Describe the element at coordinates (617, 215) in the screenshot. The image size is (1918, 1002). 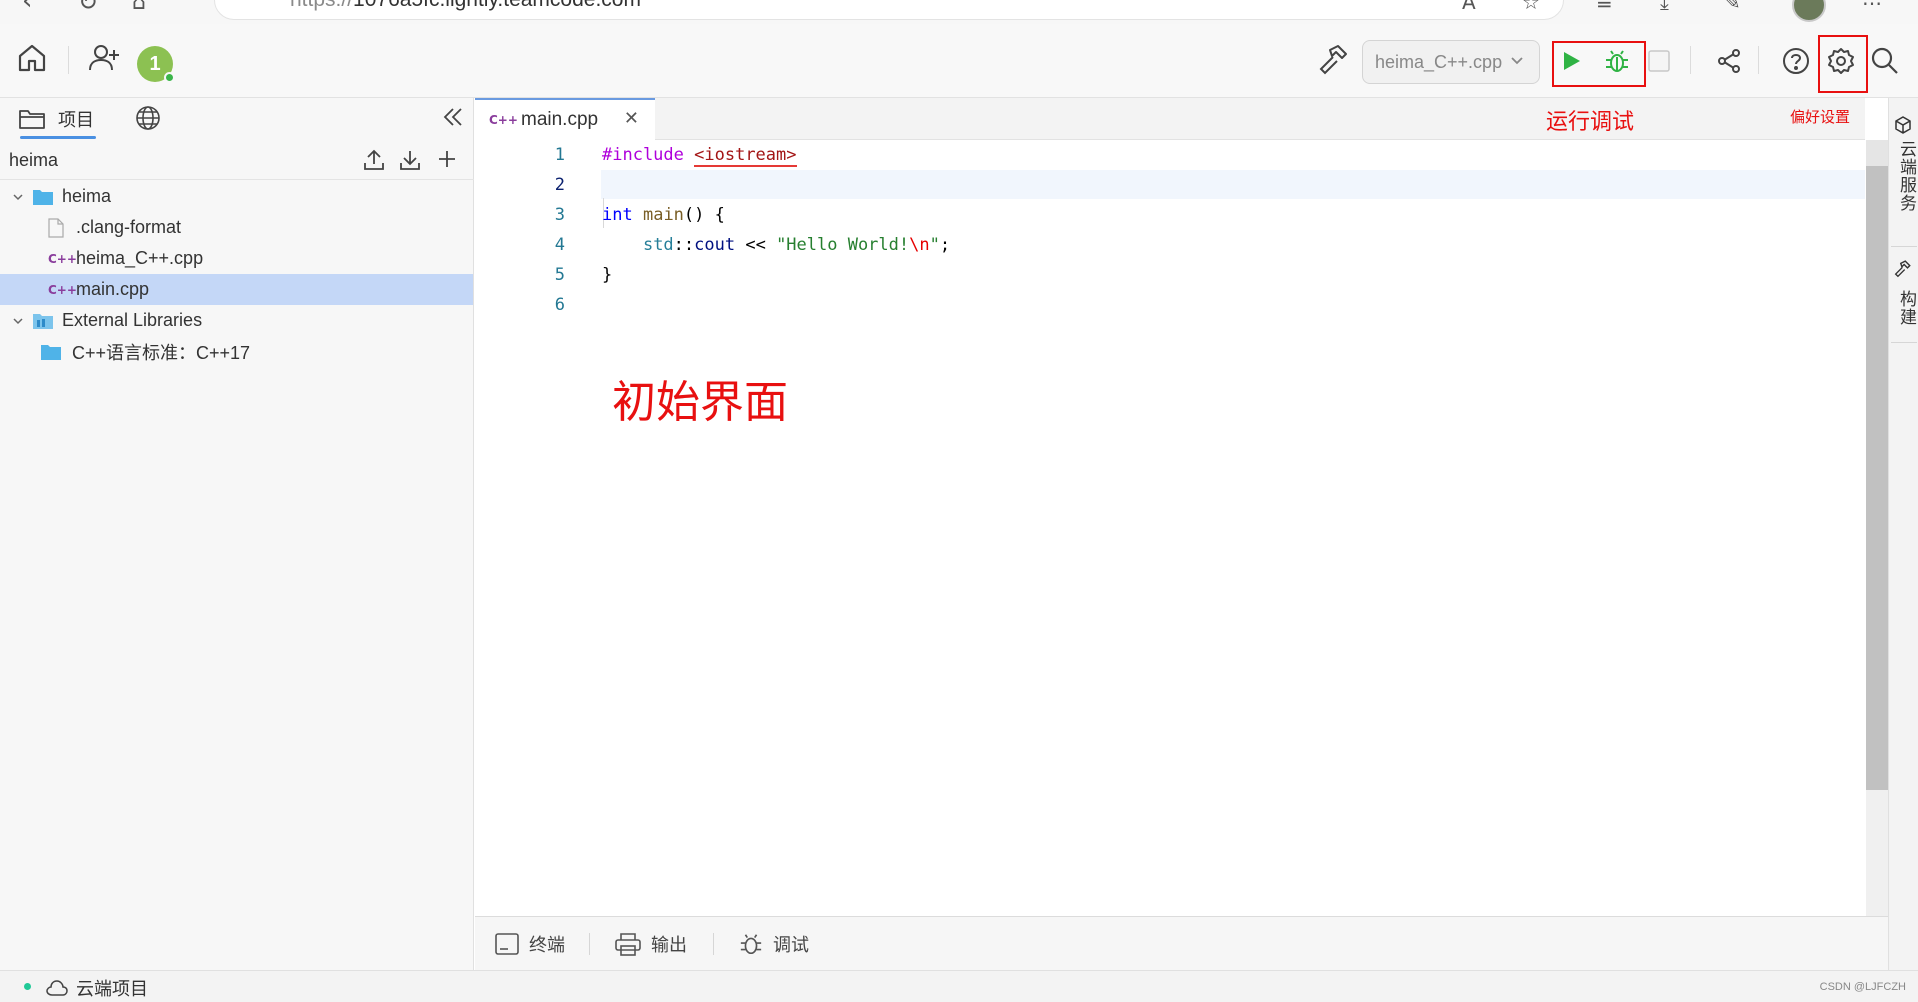
I see `type-keyword: int` at that location.